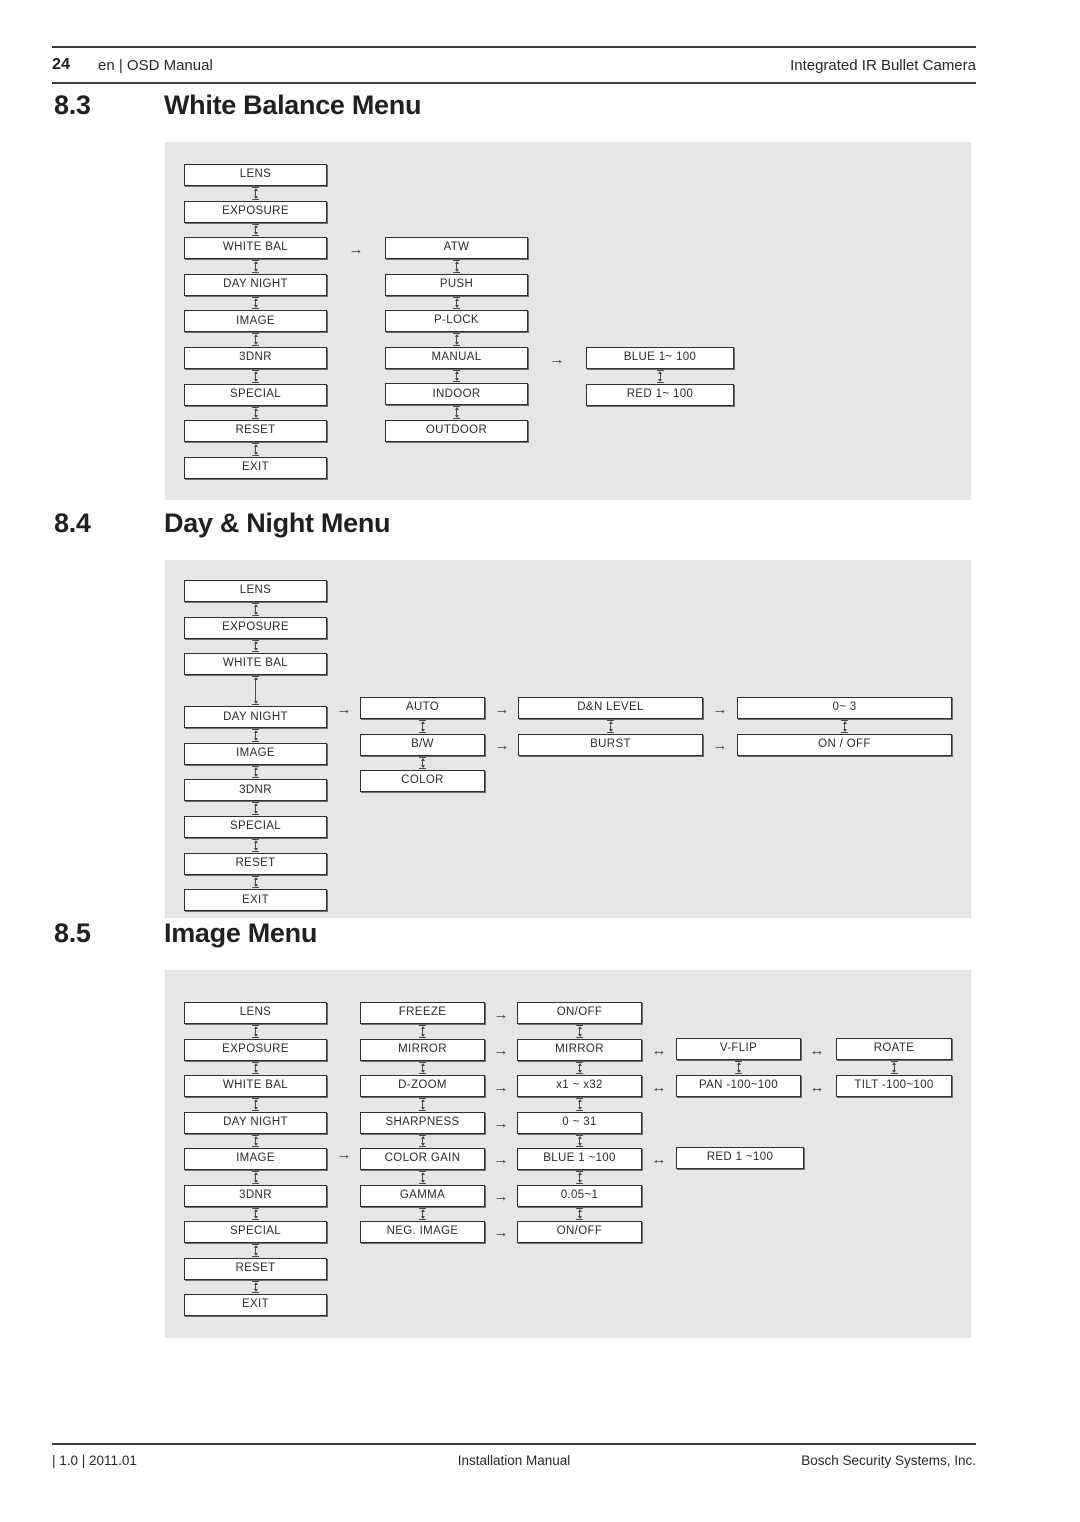 Image resolution: width=1080 pixels, height=1522 pixels. I want to click on flow-box-label: 3DNR, so click(255, 1194).